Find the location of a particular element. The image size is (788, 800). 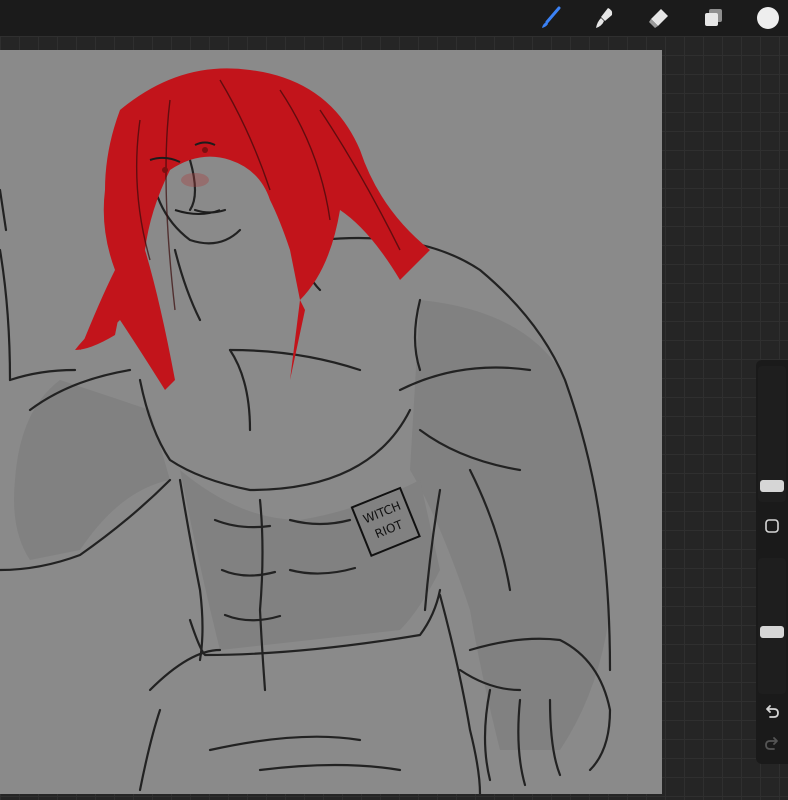

smudge-icon is located at coordinates (604, 18).